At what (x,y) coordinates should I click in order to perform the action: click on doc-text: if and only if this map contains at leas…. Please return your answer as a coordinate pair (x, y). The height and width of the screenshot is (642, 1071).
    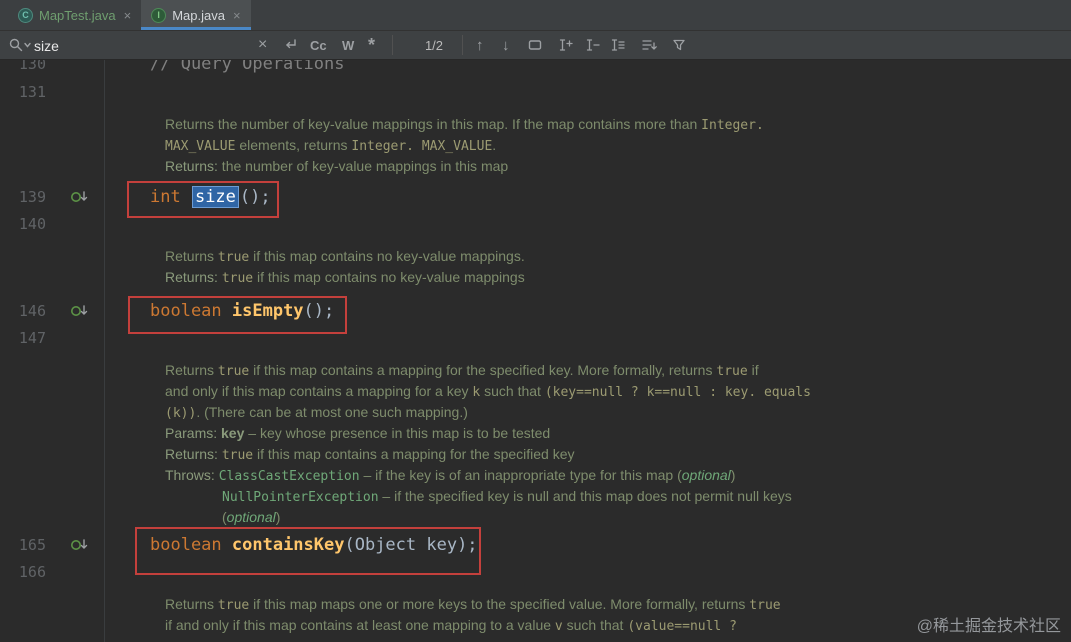
    Looking at the image, I should click on (360, 625).